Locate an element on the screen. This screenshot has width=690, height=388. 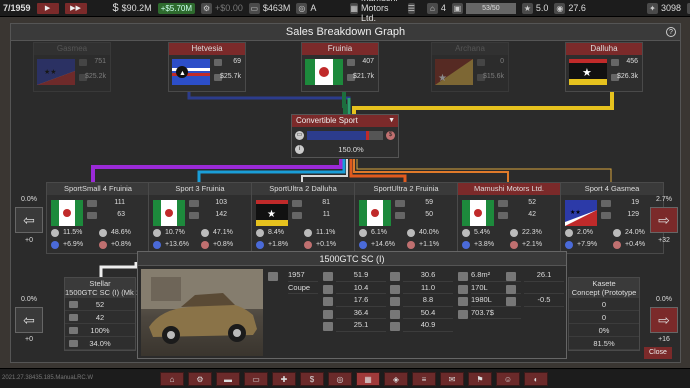
right-arrow-button: ⇨ is located at coordinates (664, 220).